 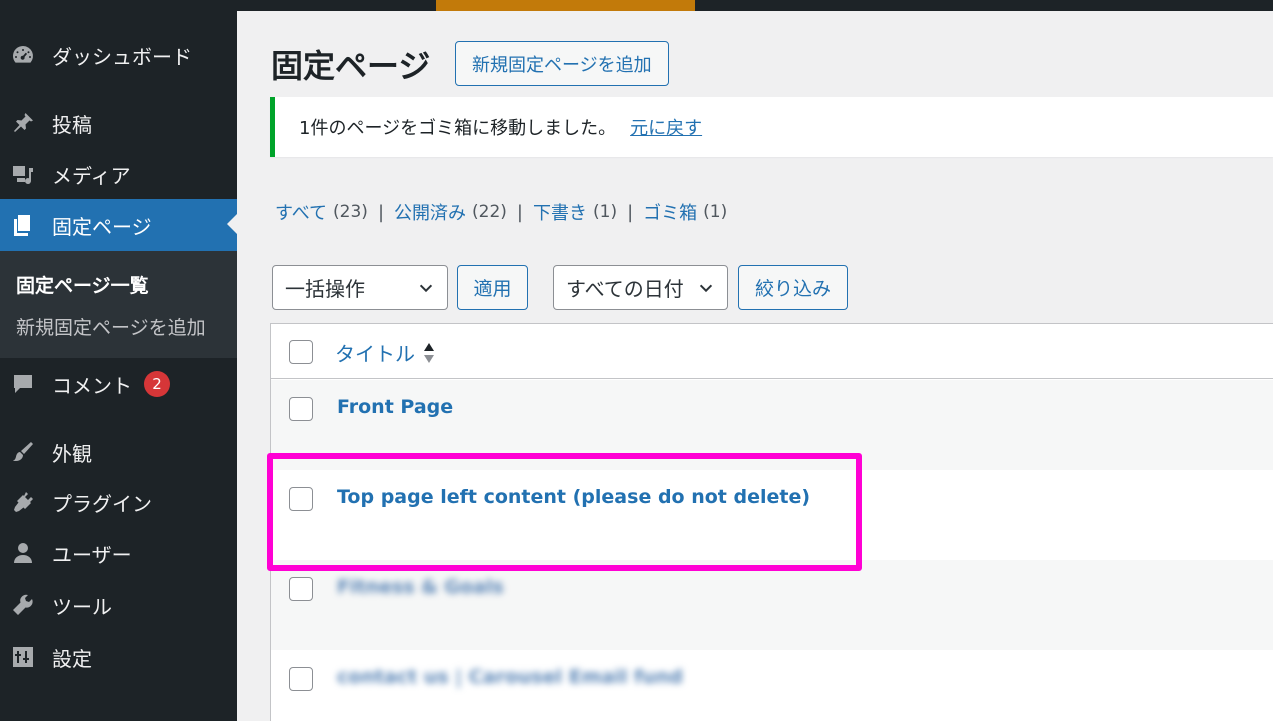 What do you see at coordinates (420, 587) in the screenshot?
I see `row-title-link: Fitness & Goals` at bounding box center [420, 587].